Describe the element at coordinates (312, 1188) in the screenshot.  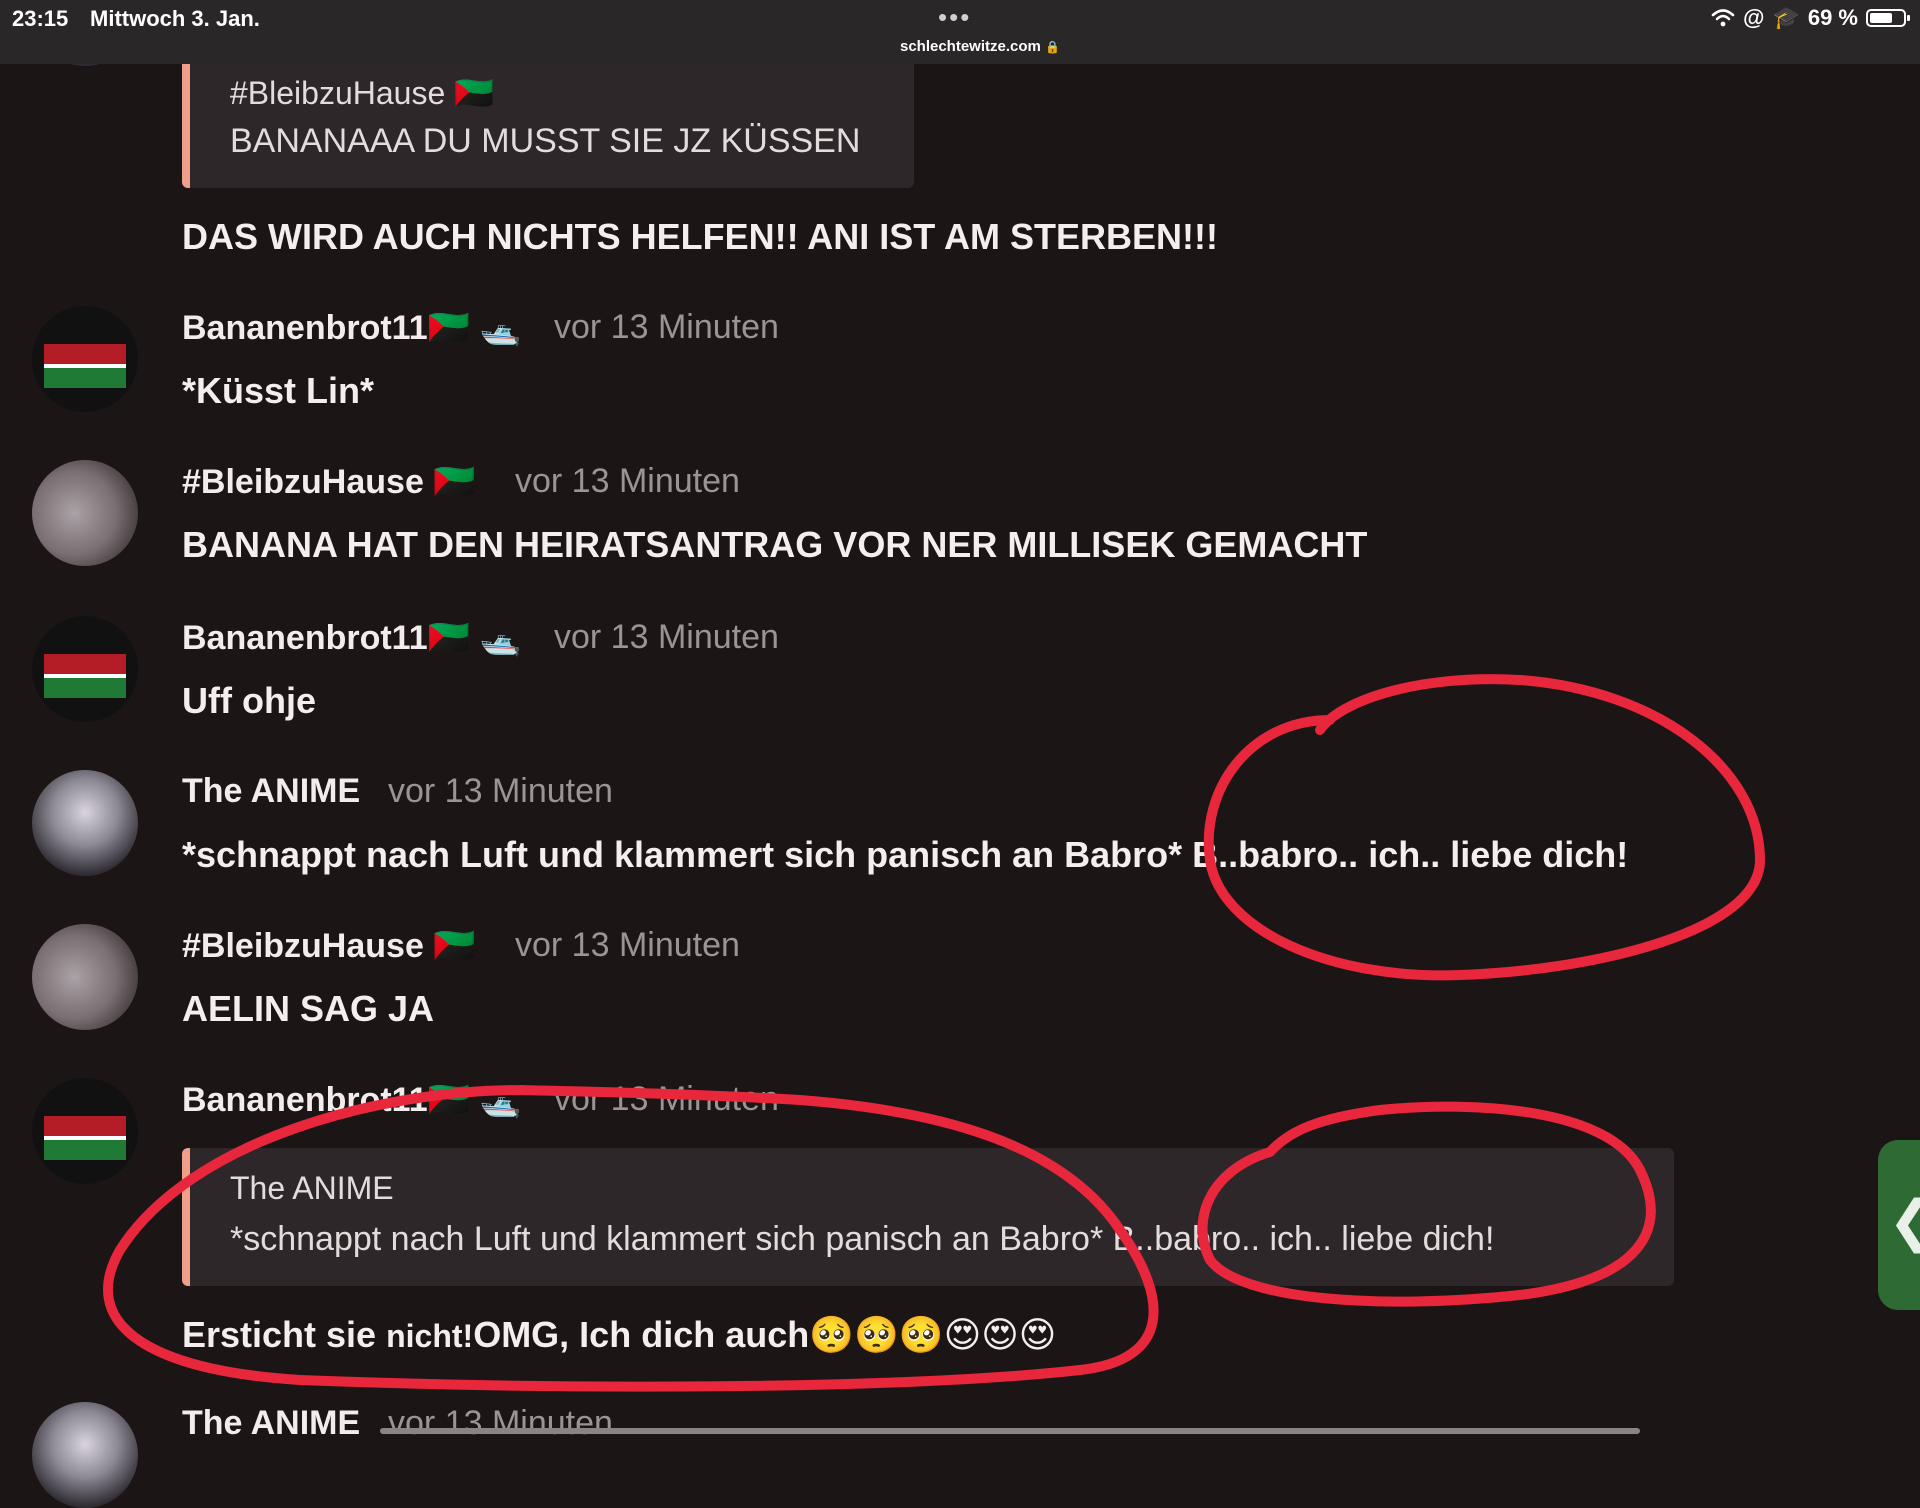
I see `quoted-author: The ANIME` at that location.